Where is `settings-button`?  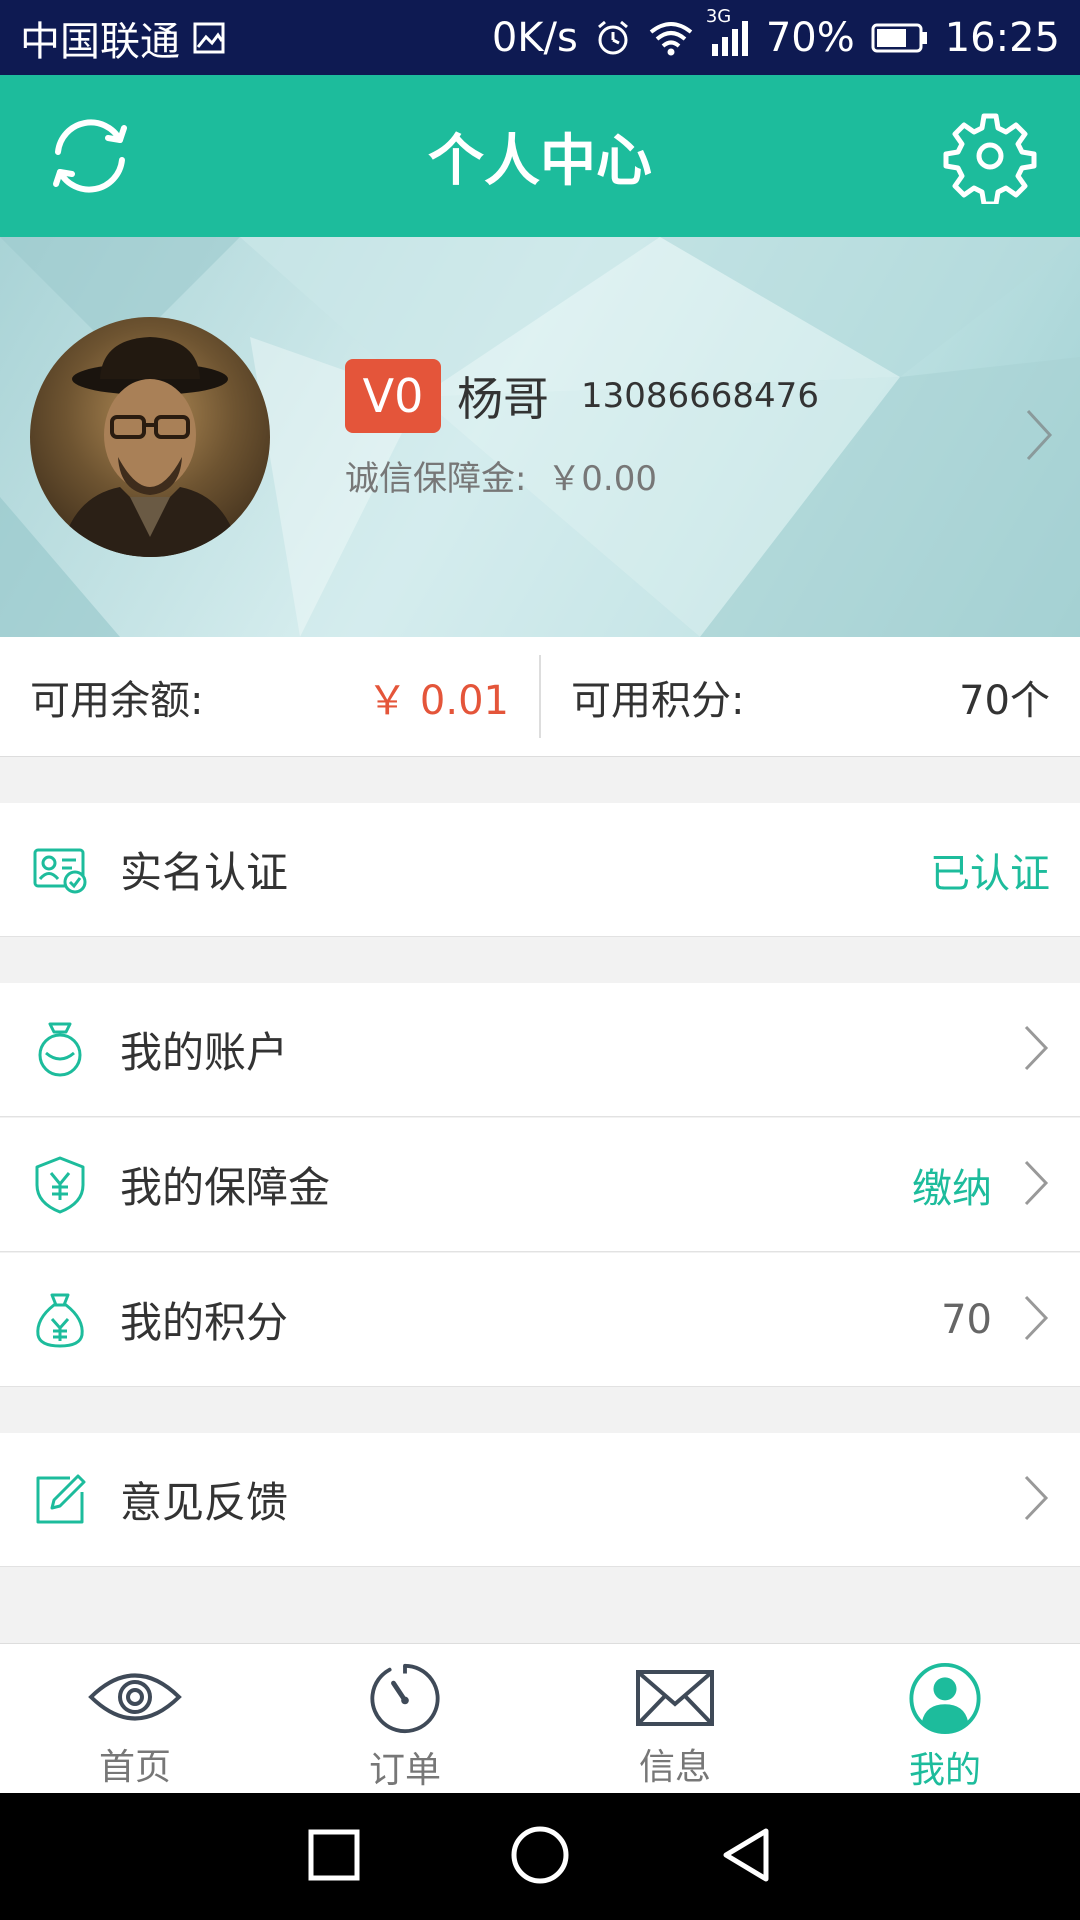
settings-button is located at coordinates (990, 156).